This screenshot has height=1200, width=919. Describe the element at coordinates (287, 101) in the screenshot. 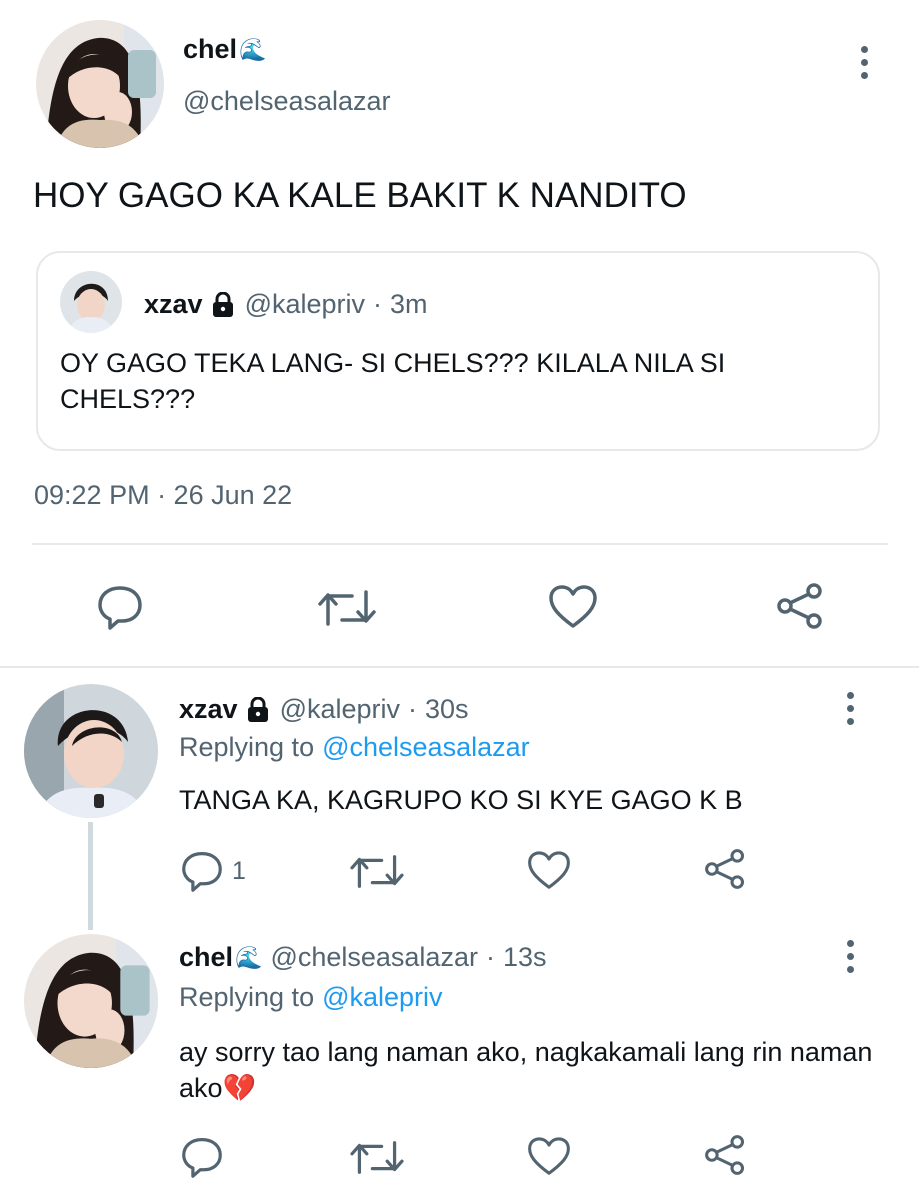

I see `main-author-handle: @chelseasalazar` at that location.